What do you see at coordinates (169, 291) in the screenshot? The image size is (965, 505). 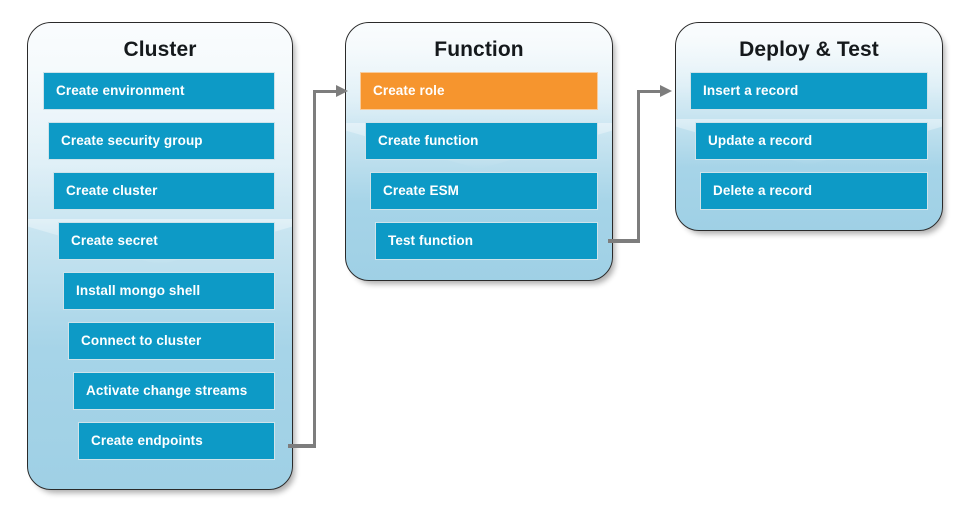 I see `step-install-mongo-shell: Install mongo shell` at bounding box center [169, 291].